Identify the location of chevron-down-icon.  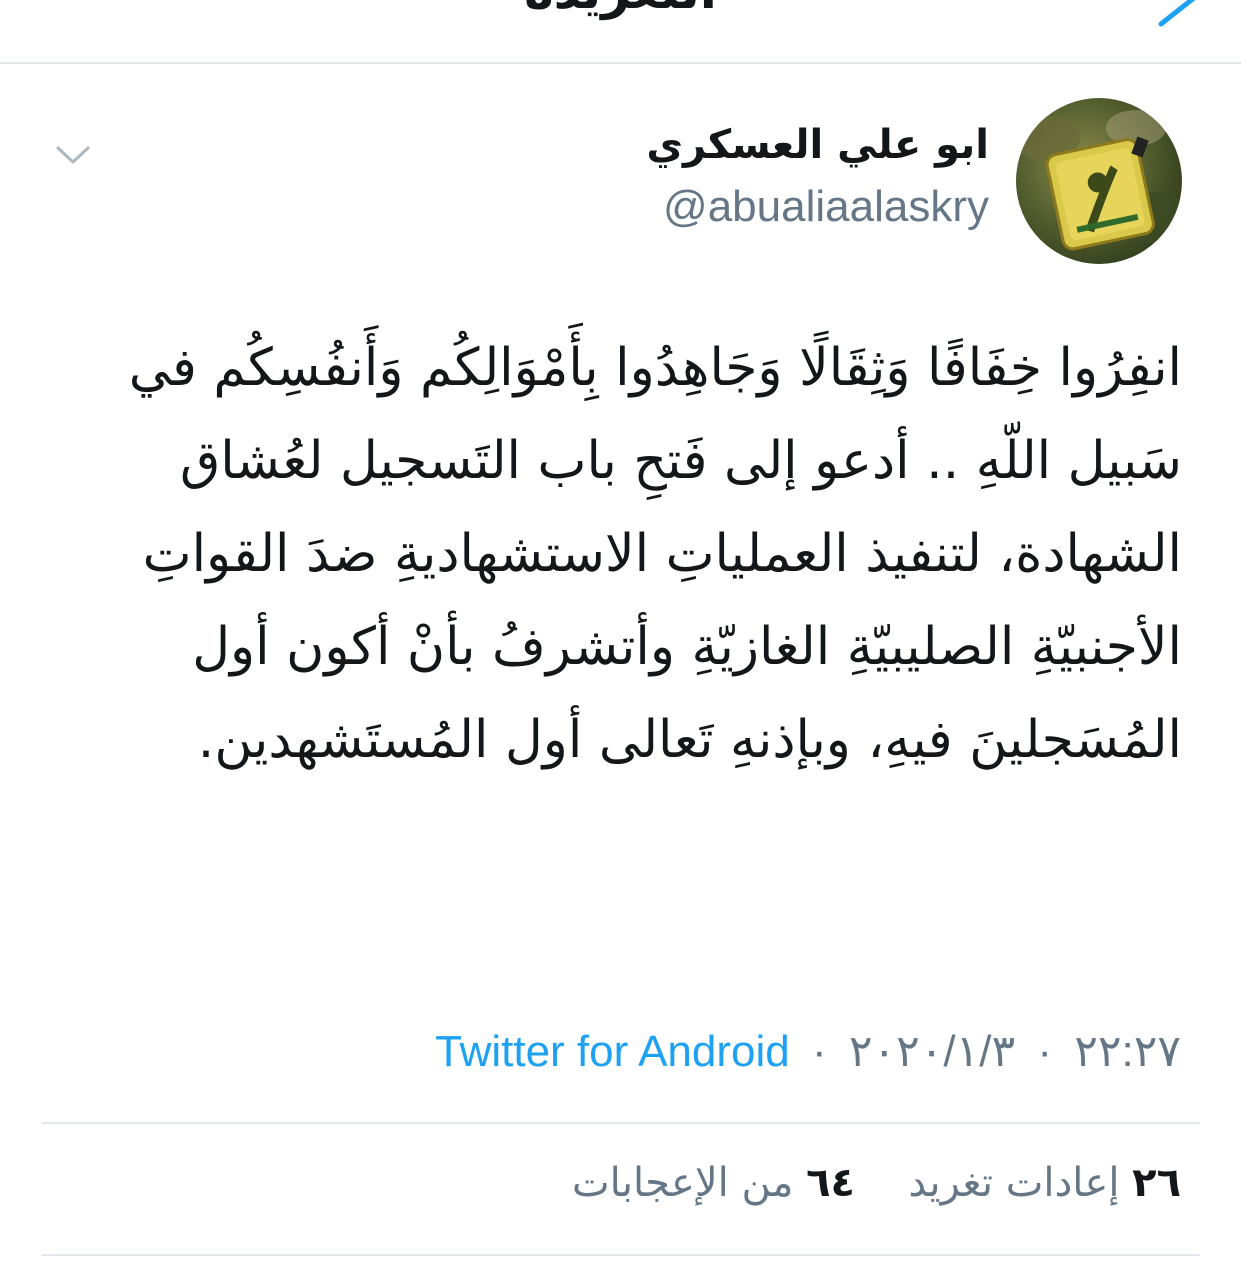
(73, 155).